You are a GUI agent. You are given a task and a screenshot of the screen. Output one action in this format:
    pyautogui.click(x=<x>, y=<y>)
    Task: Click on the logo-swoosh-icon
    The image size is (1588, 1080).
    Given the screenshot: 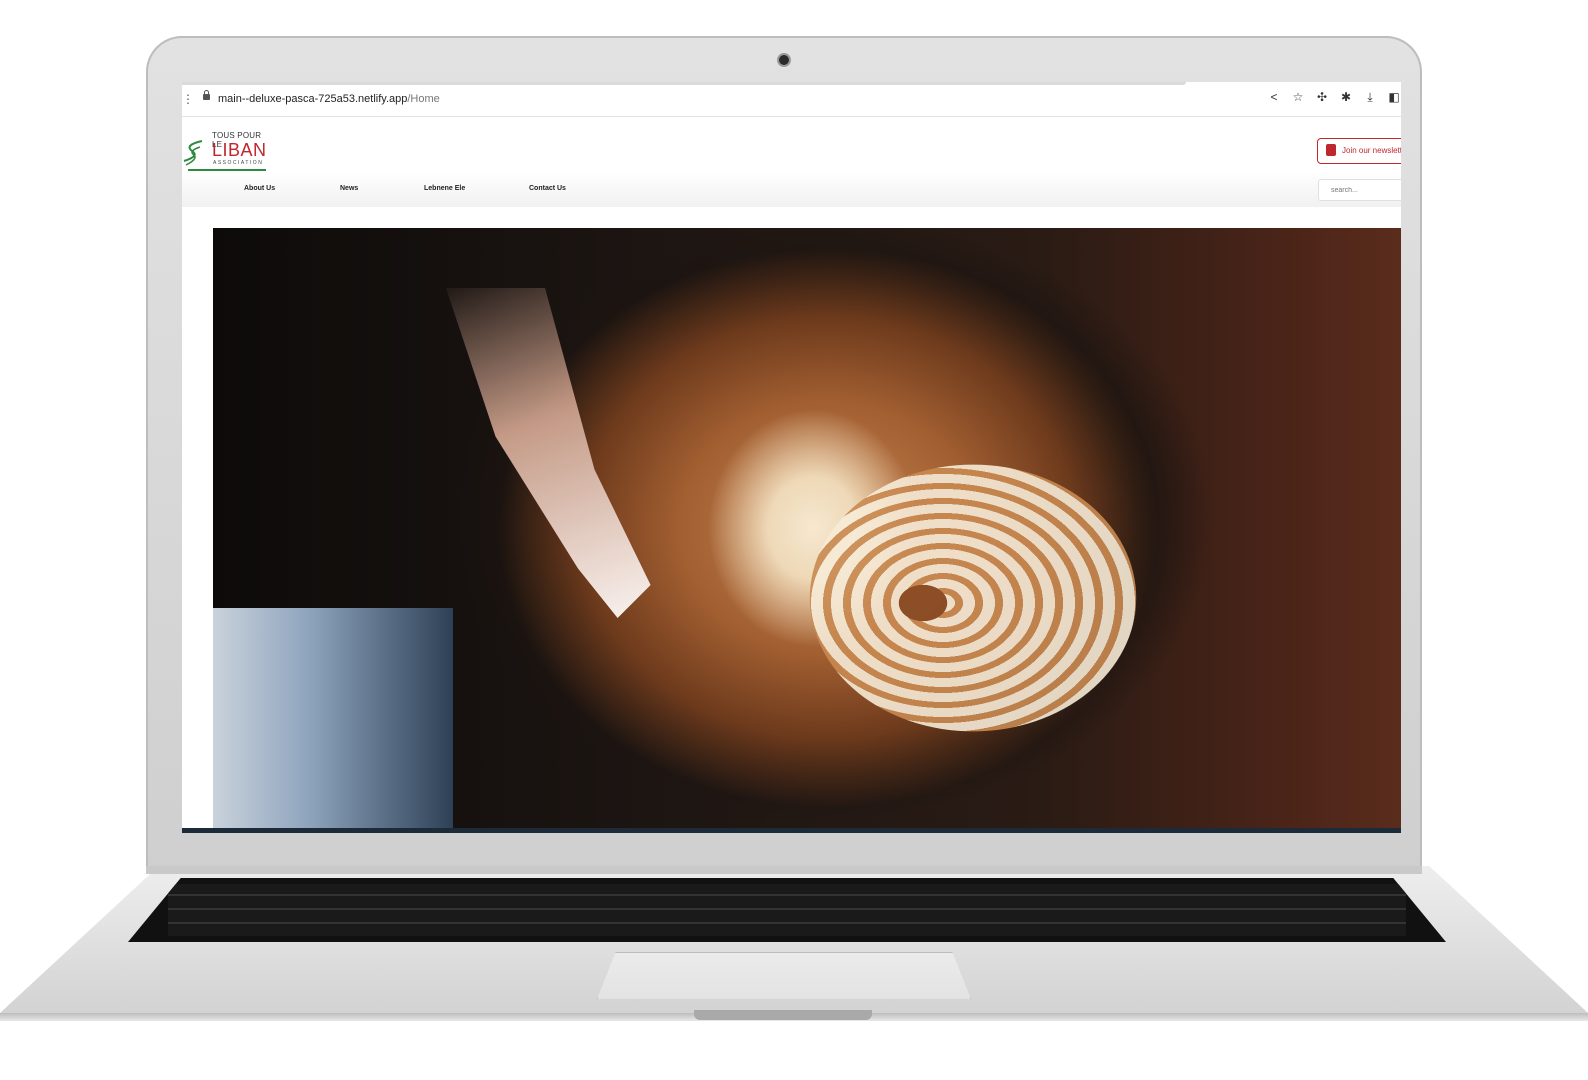 What is the action you would take?
    pyautogui.click(x=193, y=153)
    